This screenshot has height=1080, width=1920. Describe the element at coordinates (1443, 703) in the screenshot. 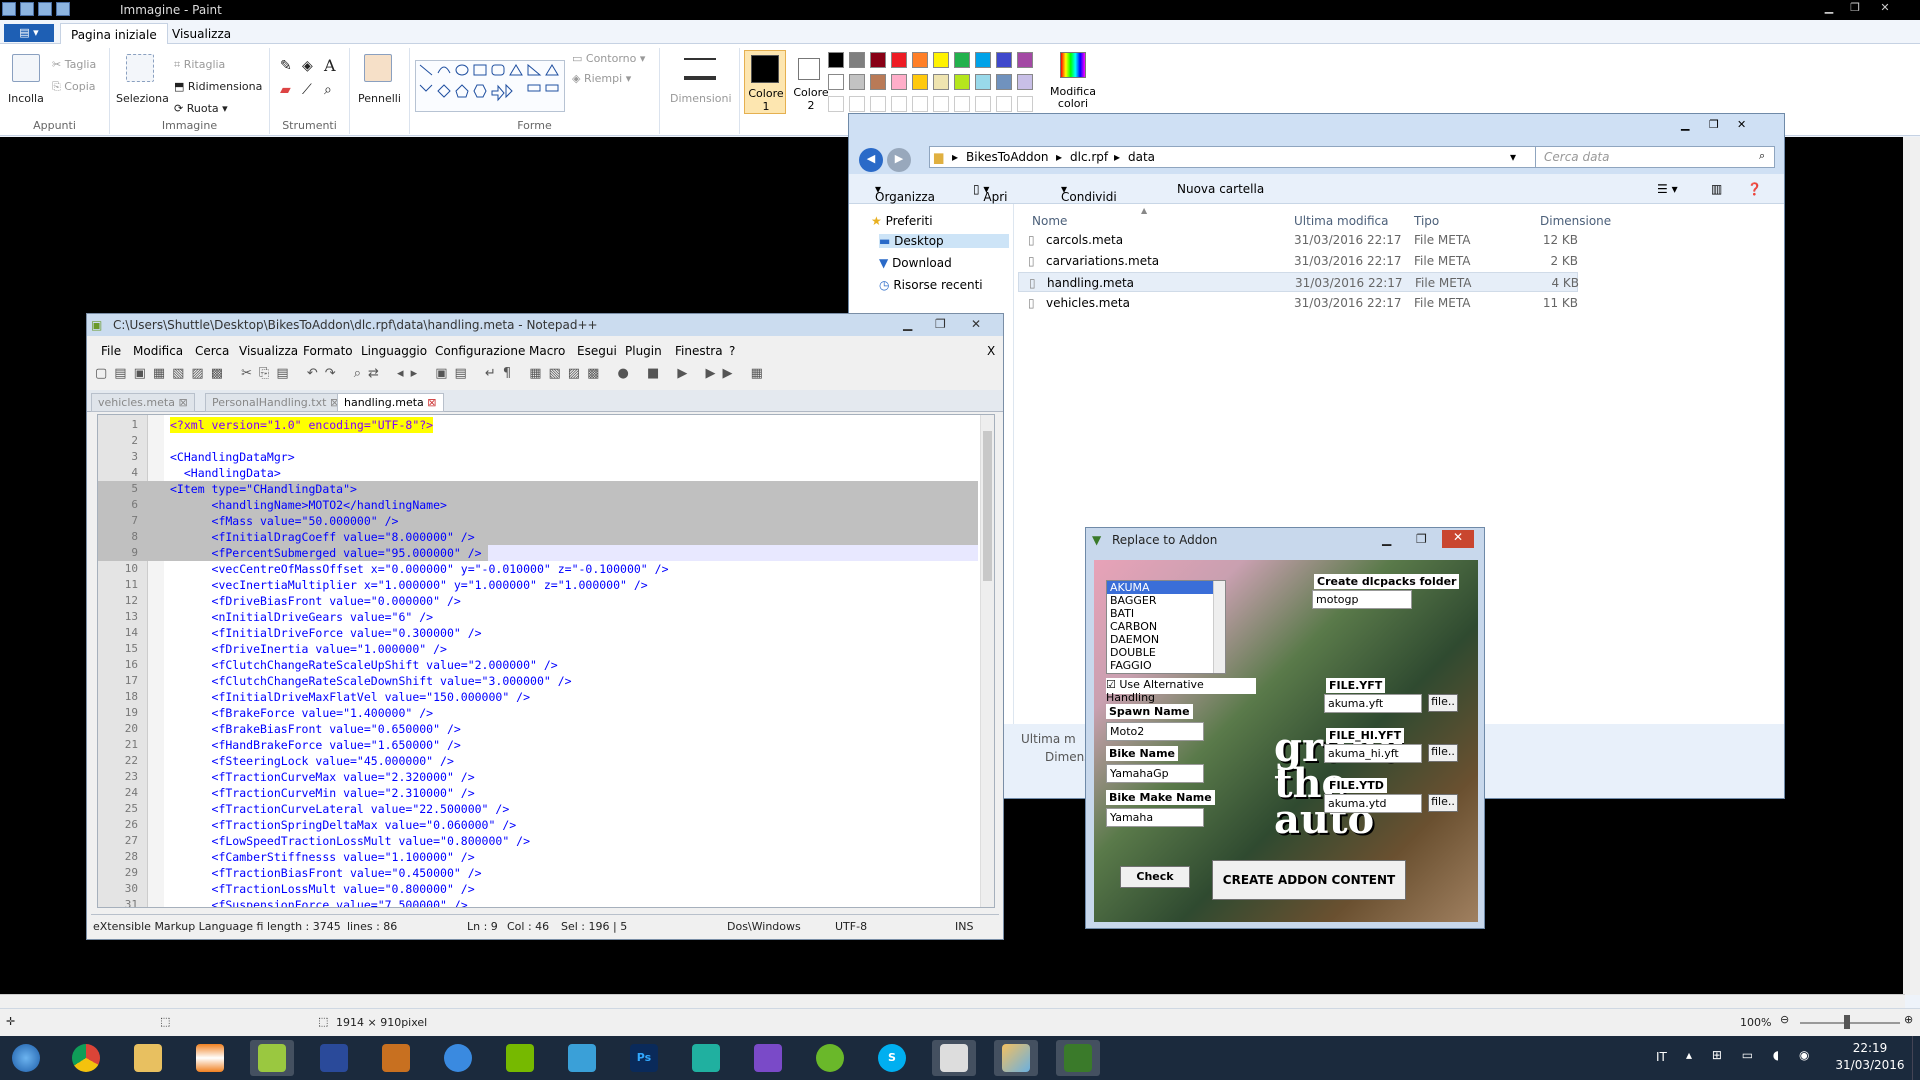

I see `yft-browse-button: file..` at that location.